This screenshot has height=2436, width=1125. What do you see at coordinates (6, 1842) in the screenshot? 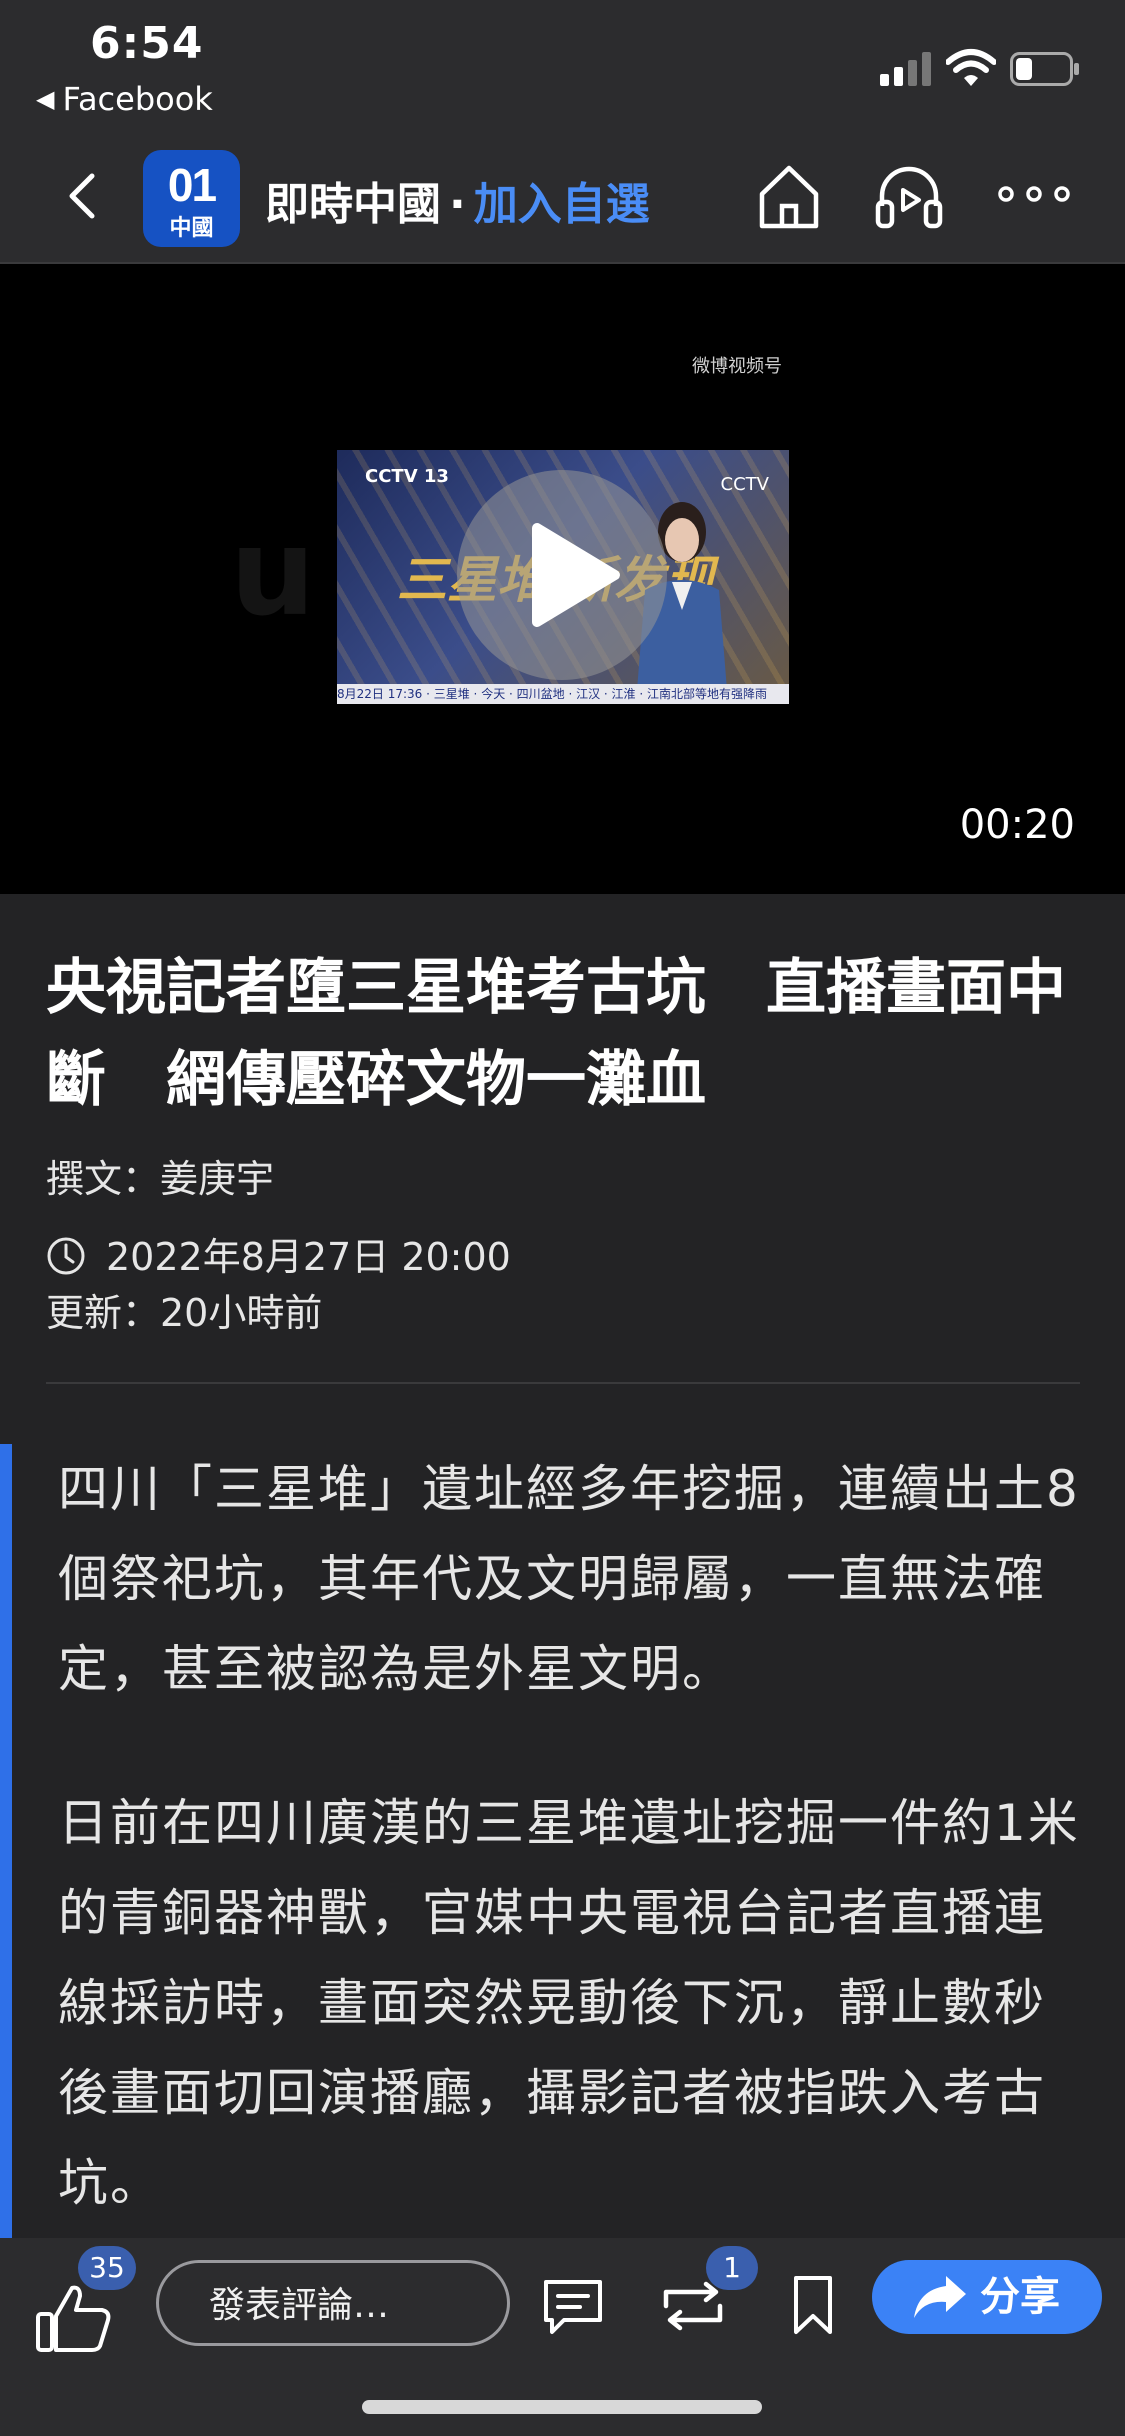
I see `quote-bar` at bounding box center [6, 1842].